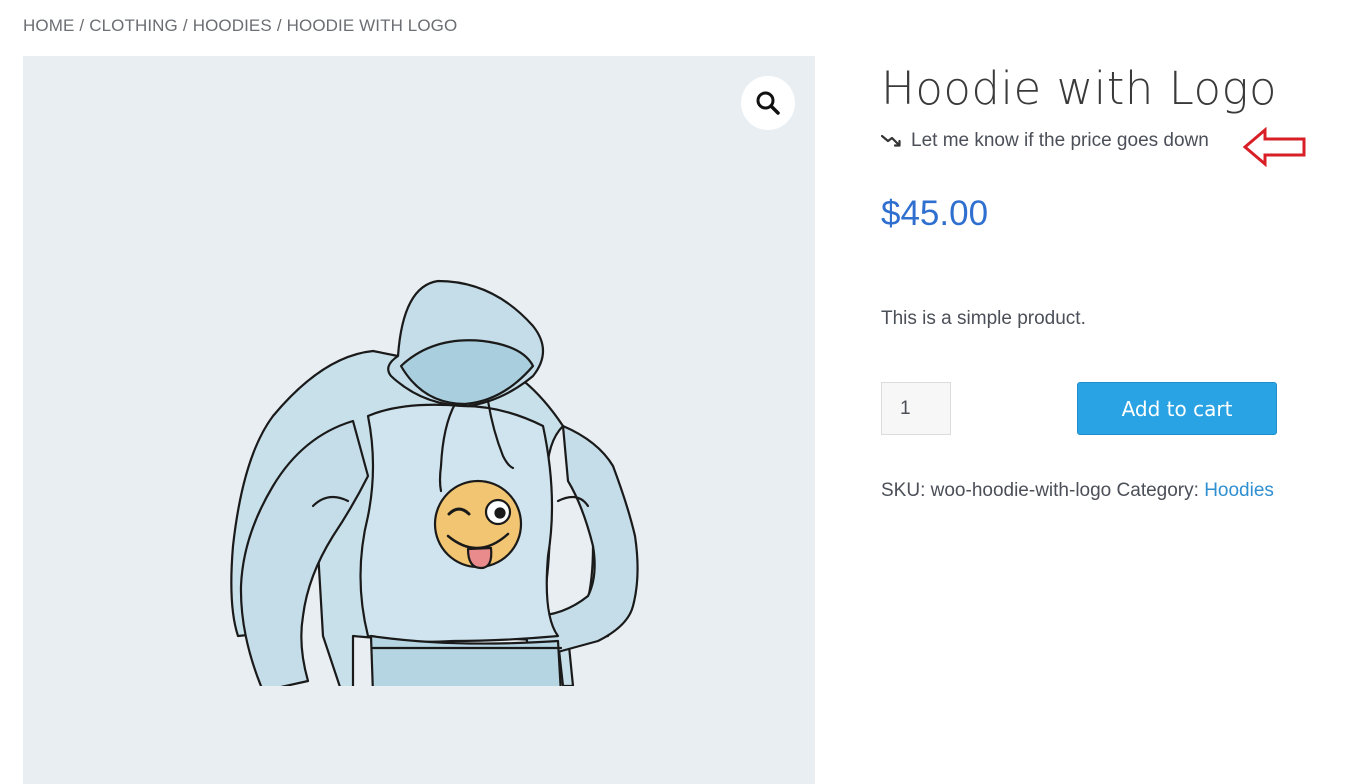  What do you see at coordinates (903, 490) in the screenshot?
I see `sku-label: SKU:` at bounding box center [903, 490].